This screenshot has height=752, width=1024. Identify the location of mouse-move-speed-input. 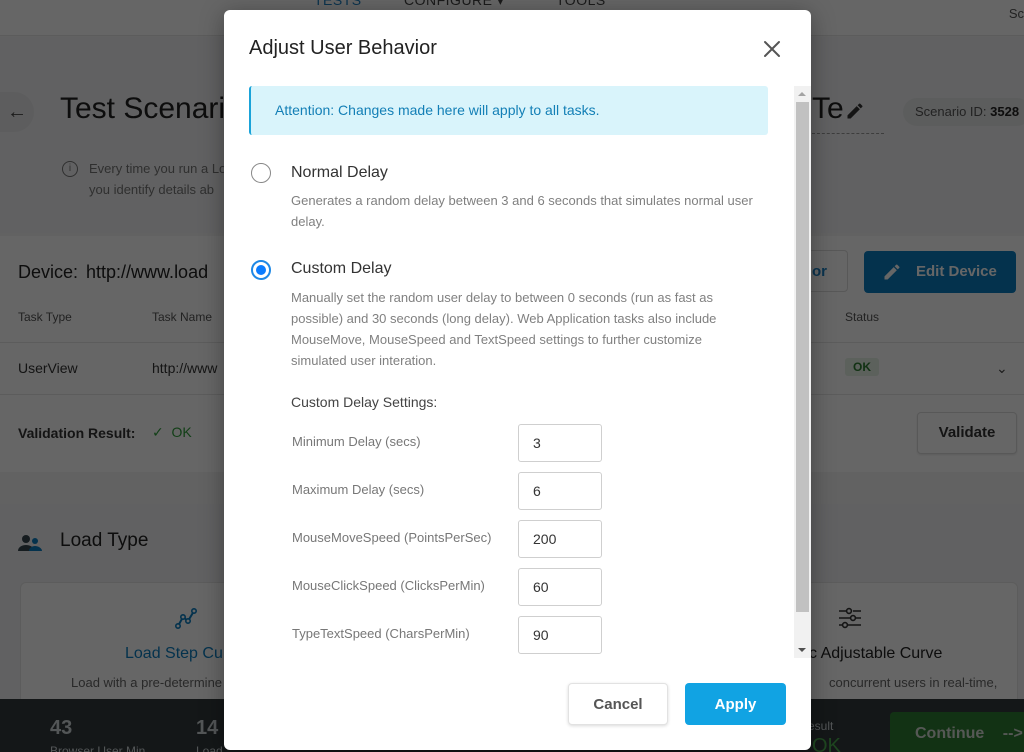
(560, 539).